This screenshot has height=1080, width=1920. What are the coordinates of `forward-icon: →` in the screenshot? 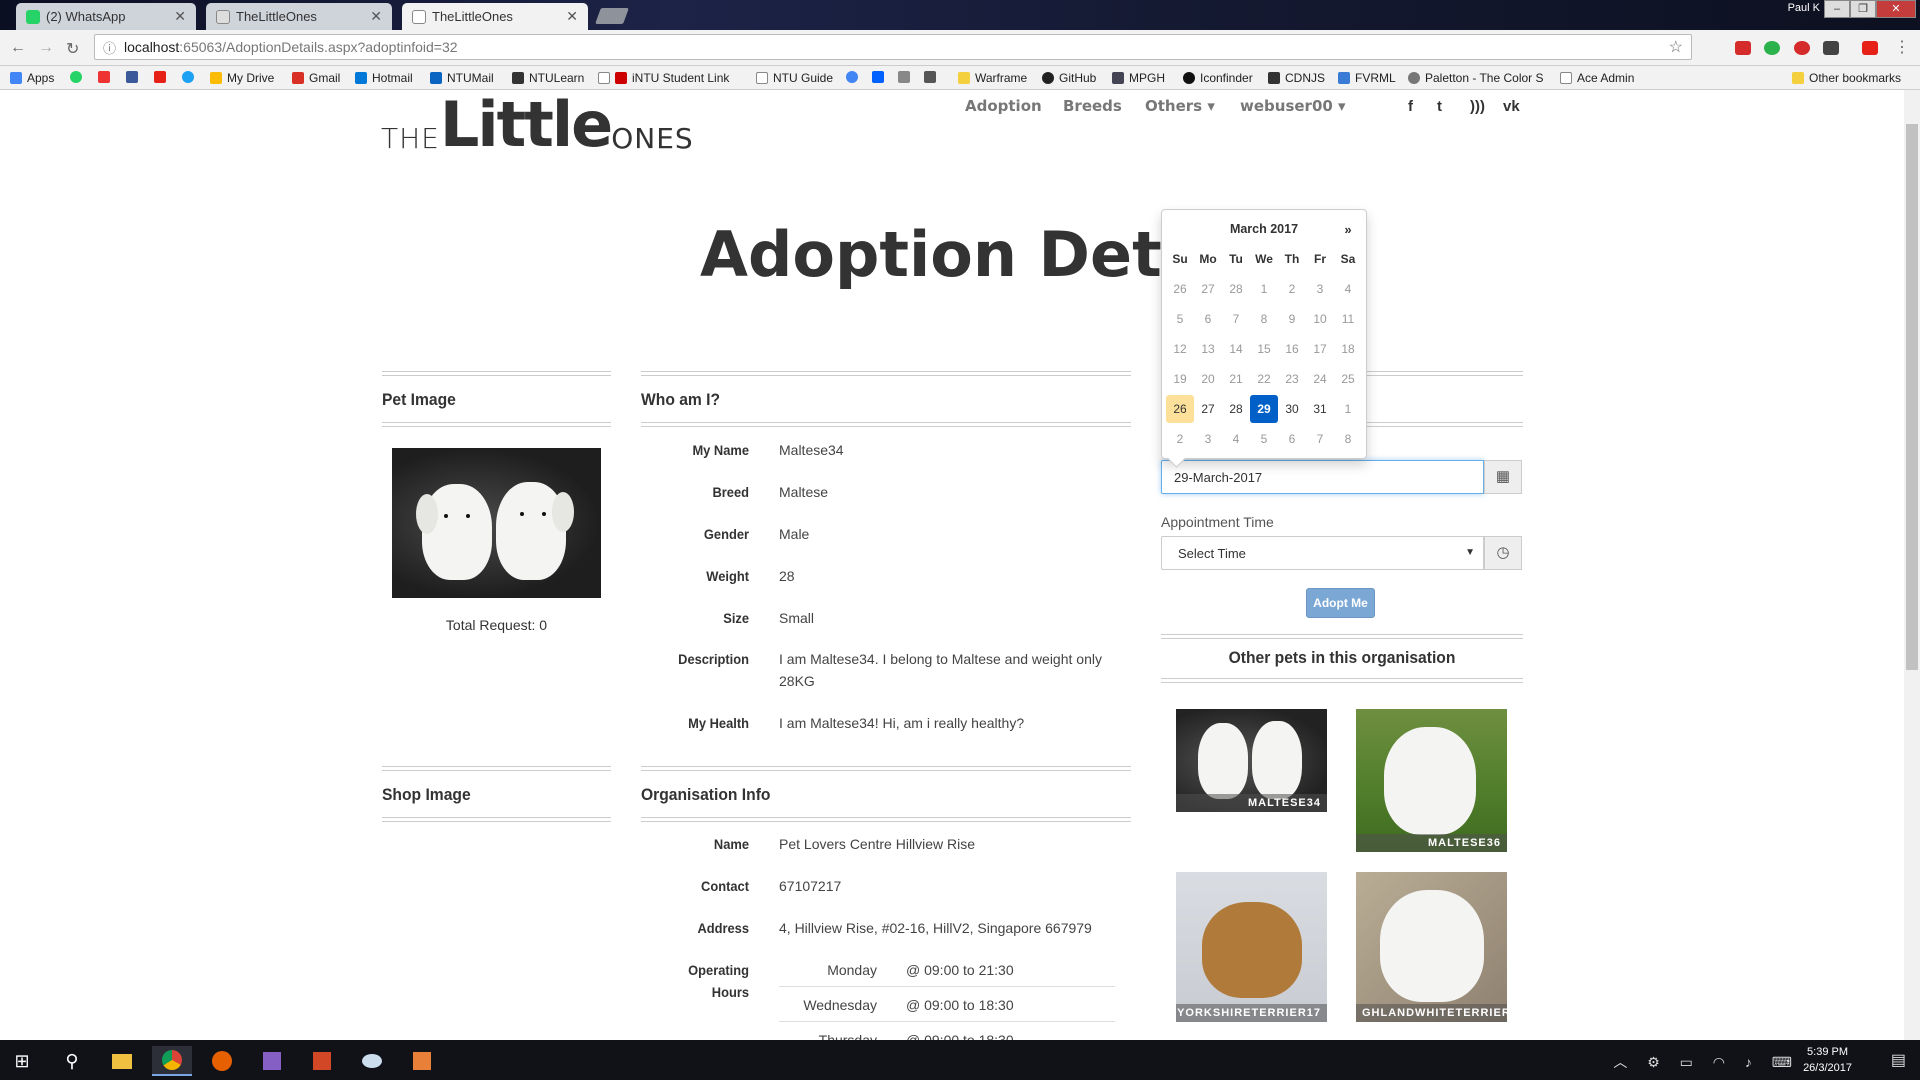 It's located at (46, 48).